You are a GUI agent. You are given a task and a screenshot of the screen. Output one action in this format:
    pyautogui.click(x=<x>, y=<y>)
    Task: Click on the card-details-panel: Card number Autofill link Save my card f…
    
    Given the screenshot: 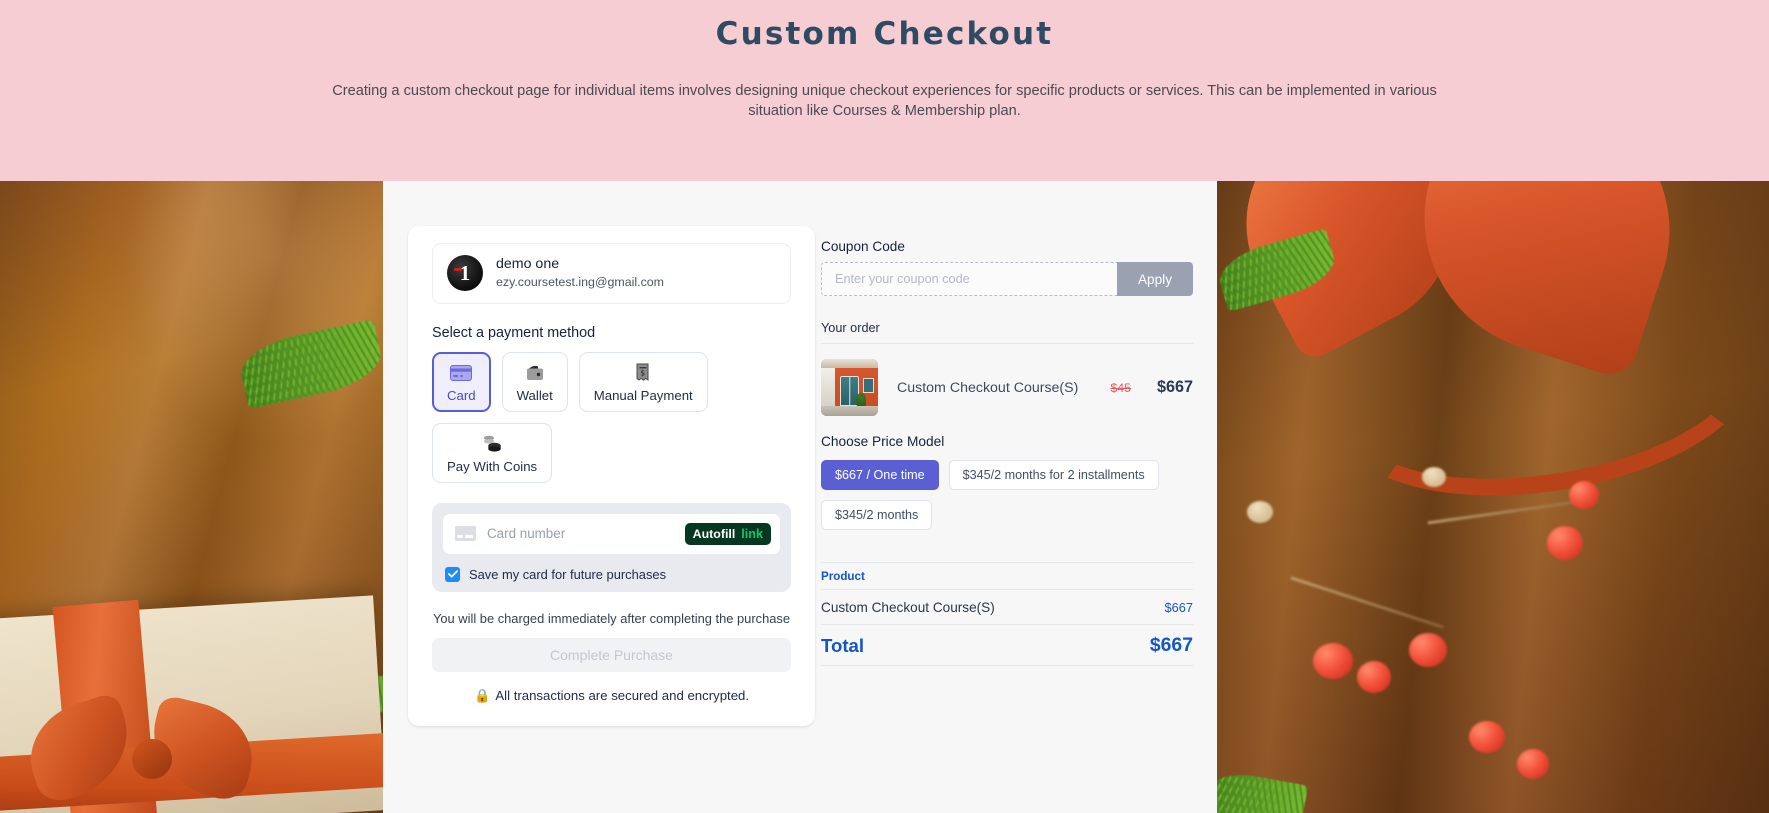 What is the action you would take?
    pyautogui.click(x=611, y=547)
    